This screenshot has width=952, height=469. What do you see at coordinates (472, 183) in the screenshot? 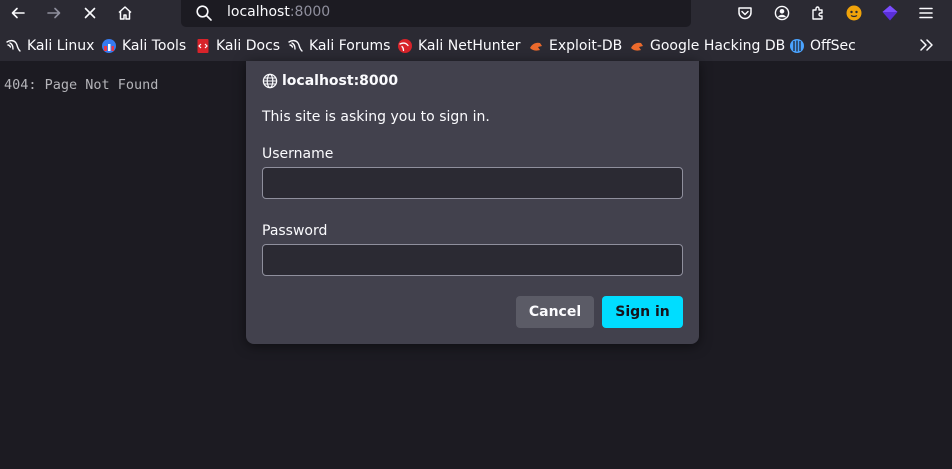
I see `username-field` at bounding box center [472, 183].